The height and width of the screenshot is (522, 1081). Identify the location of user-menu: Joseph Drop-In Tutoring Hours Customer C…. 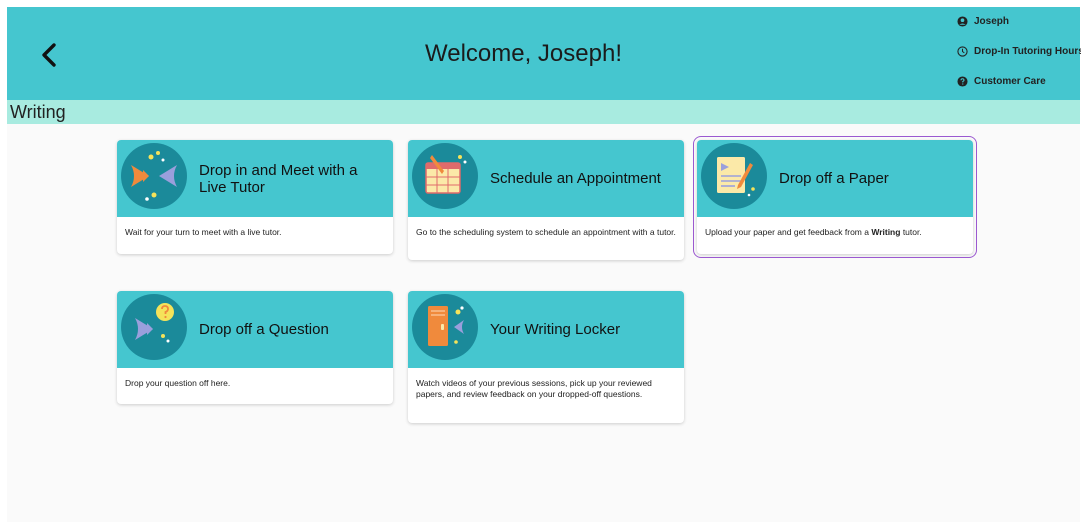
(1019, 60).